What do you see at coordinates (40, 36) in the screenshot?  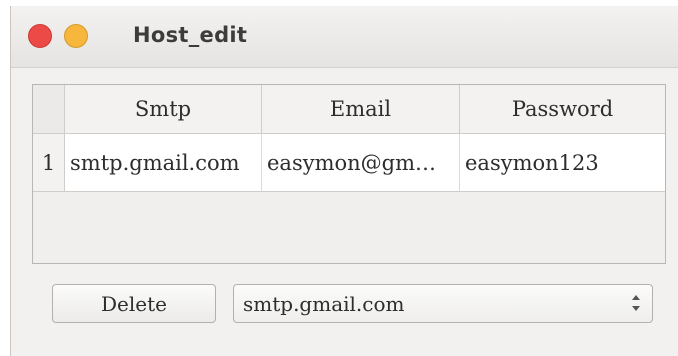 I see `close-icon` at bounding box center [40, 36].